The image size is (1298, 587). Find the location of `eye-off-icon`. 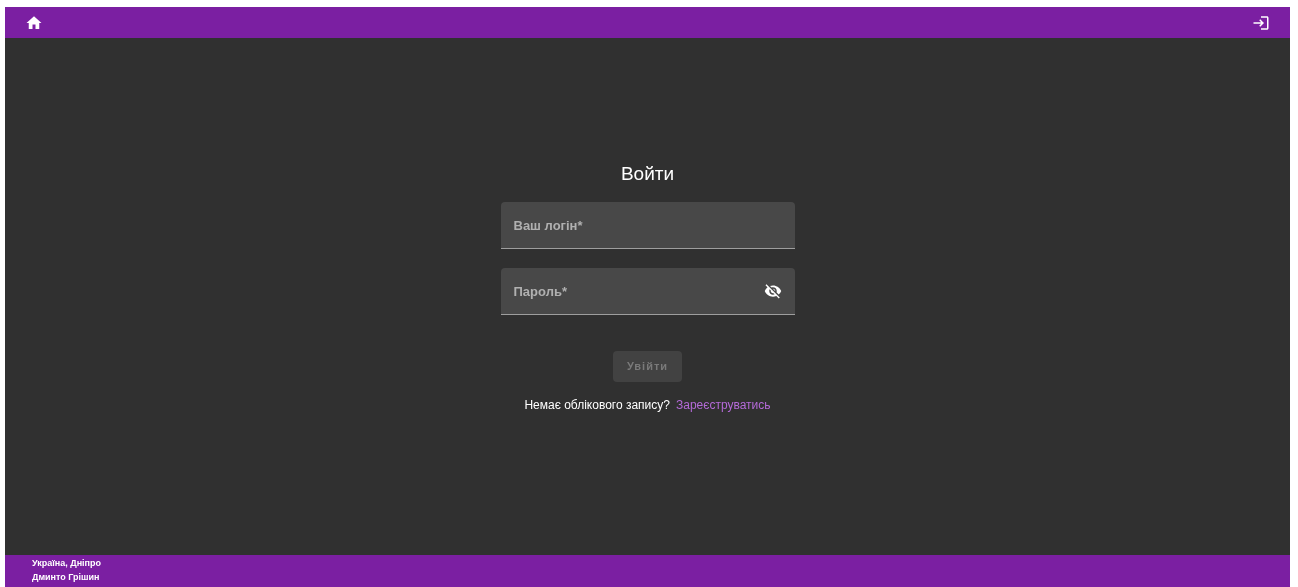

eye-off-icon is located at coordinates (772, 291).